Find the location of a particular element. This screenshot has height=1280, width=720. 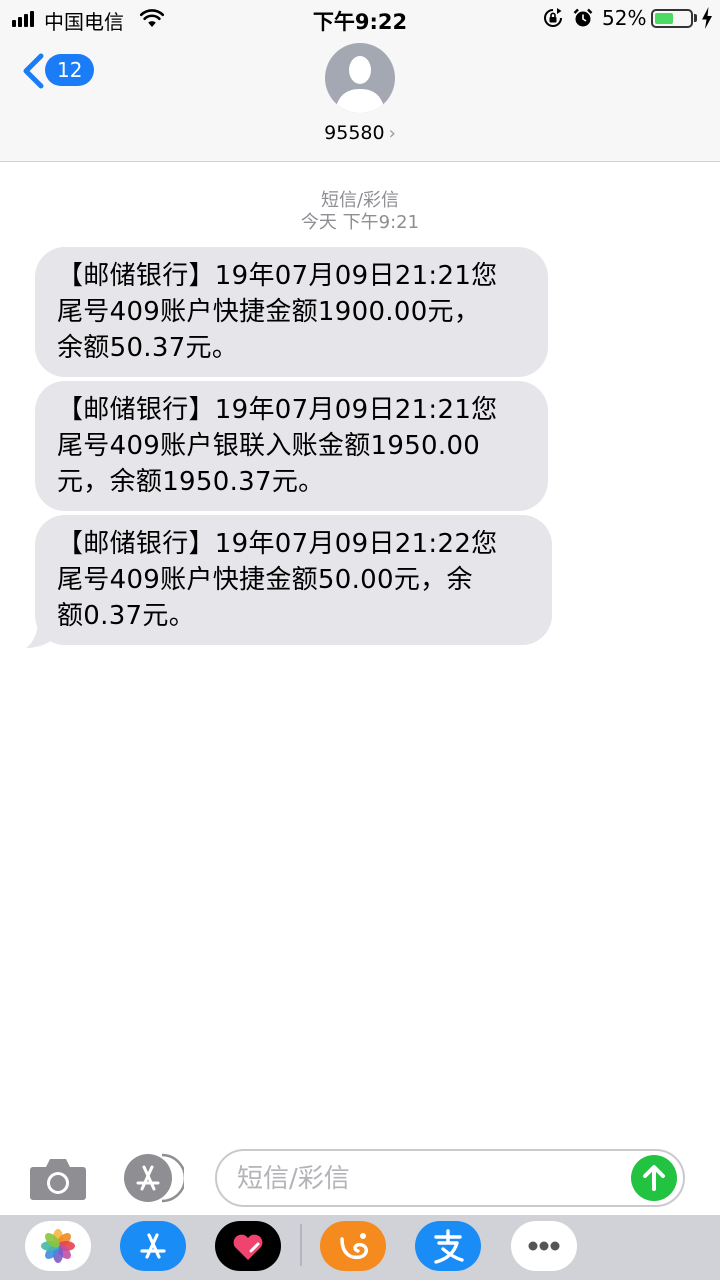

rotation-lock-icon is located at coordinates (553, 17).